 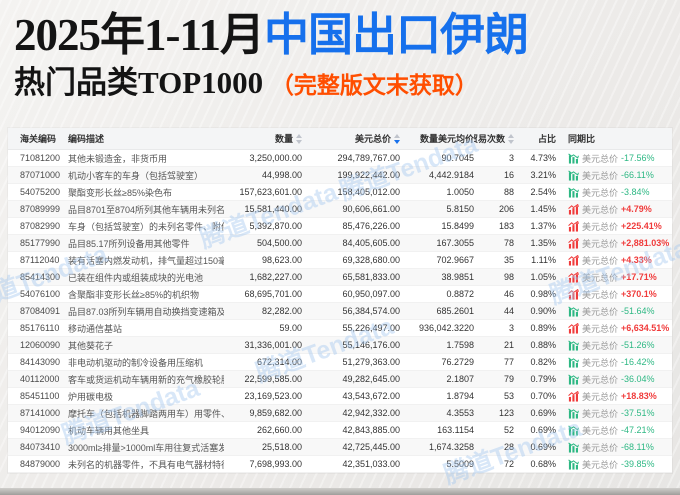 What do you see at coordinates (457, 362) in the screenshot?
I see `avg-price-cell: 76.2729` at bounding box center [457, 362].